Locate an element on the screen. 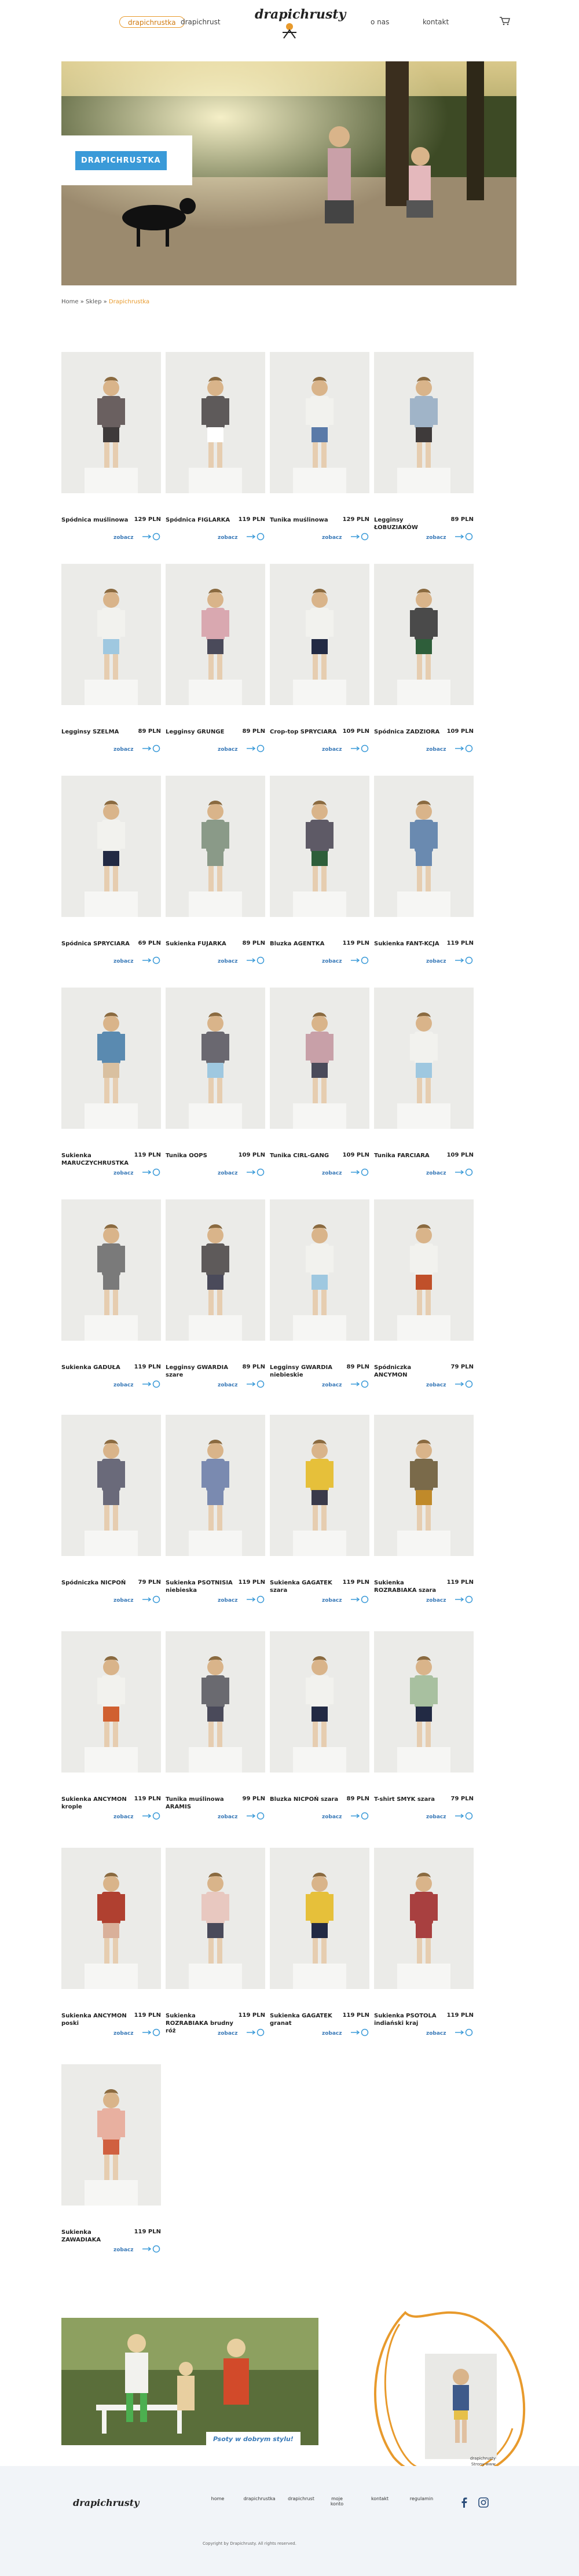 This screenshot has width=579, height=2576. product-card: Legginsy ŁOBUZIAKÓW 89 PLN zobacz is located at coordinates (424, 446).